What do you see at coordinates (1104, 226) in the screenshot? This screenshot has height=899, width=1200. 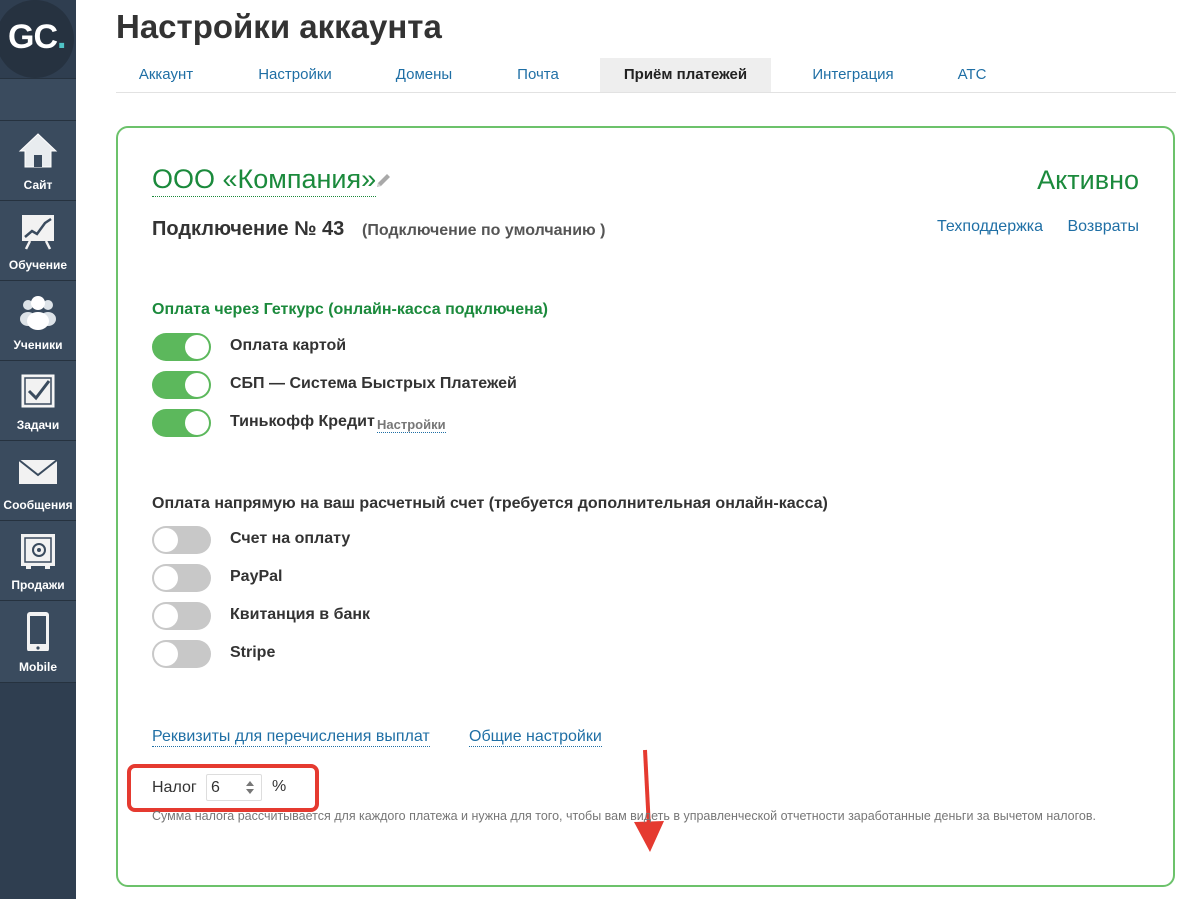 I see `refunds-link: Возвраты` at bounding box center [1104, 226].